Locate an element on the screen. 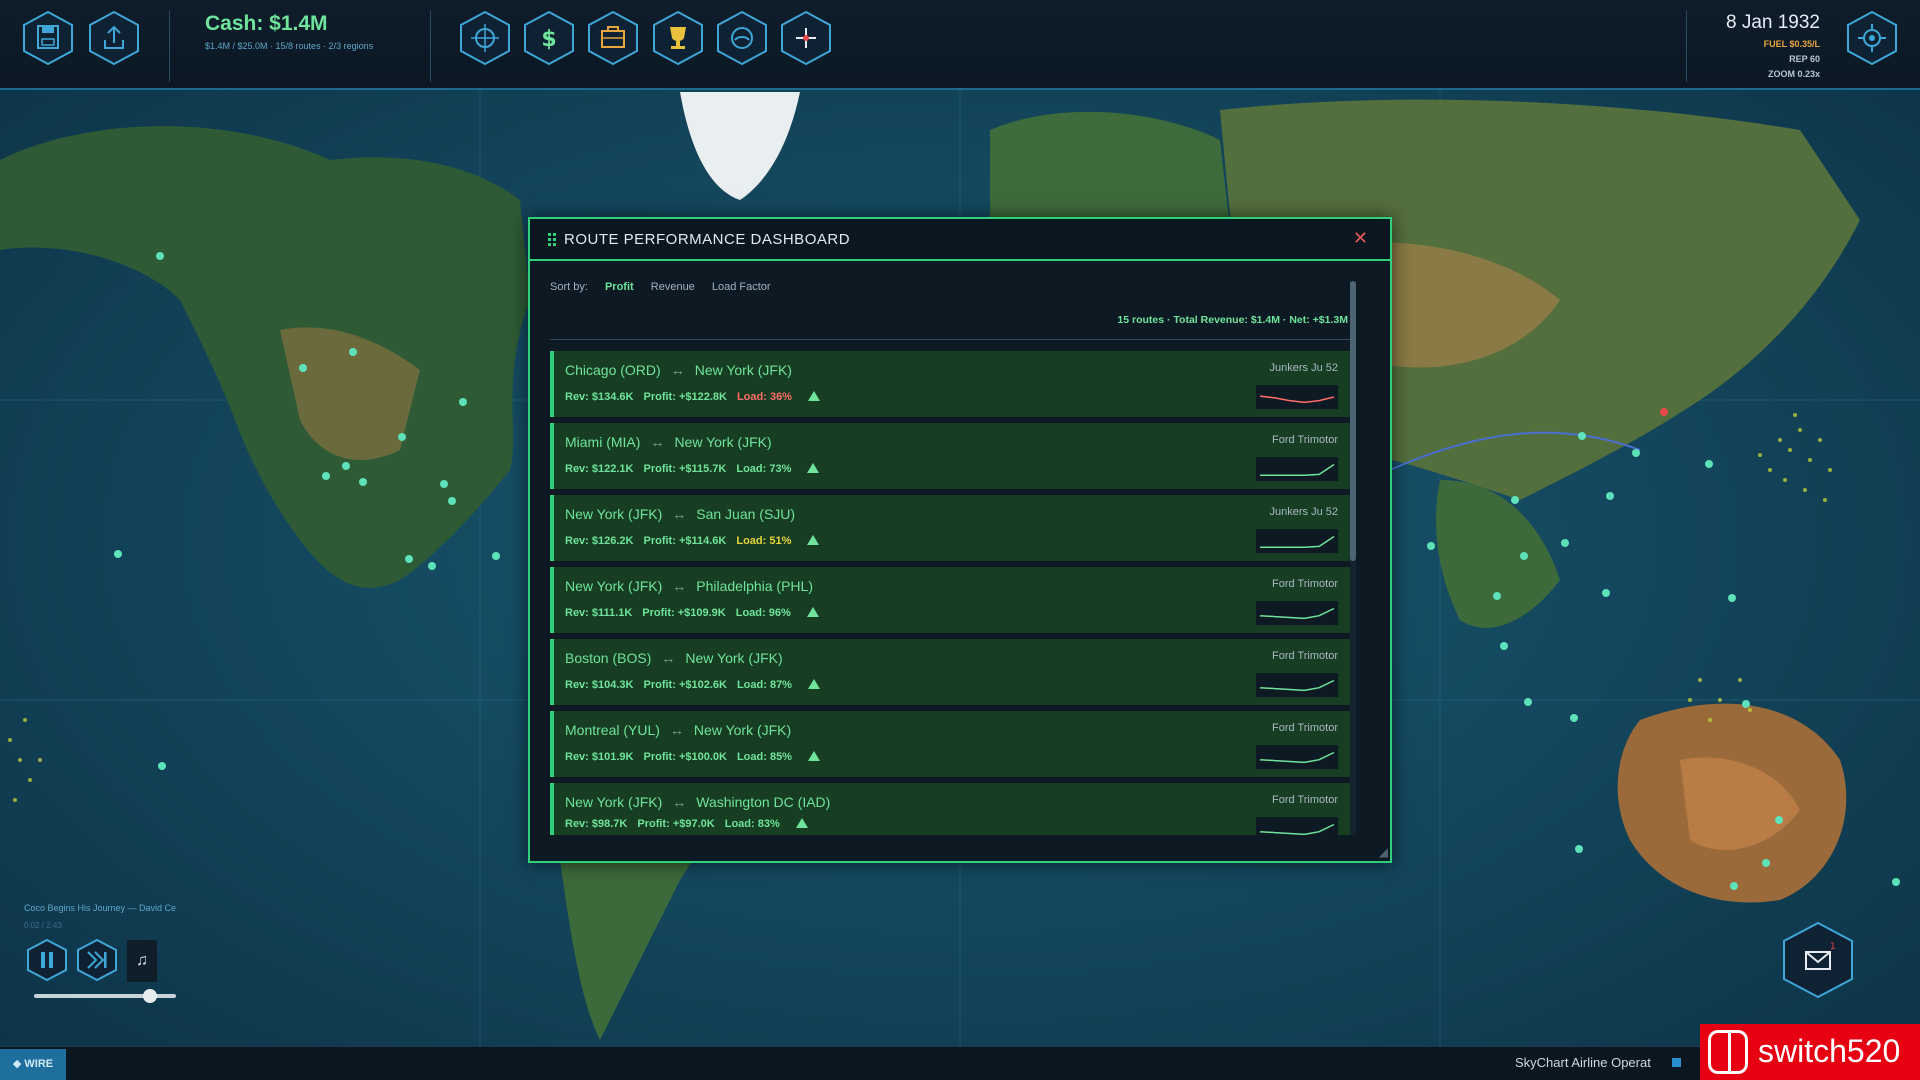 The width and height of the screenshot is (1920, 1080). route-destination: Washington DC (IAD) is located at coordinates (763, 802).